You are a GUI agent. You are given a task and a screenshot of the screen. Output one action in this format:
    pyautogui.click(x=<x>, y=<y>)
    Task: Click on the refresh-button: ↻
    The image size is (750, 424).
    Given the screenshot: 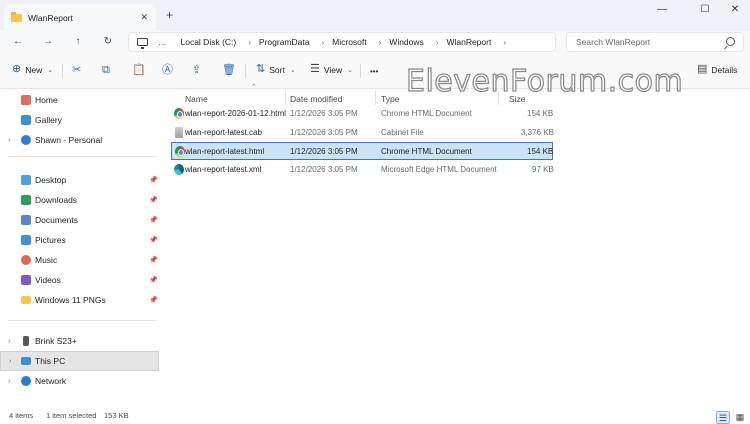 What is the action you would take?
    pyautogui.click(x=108, y=42)
    